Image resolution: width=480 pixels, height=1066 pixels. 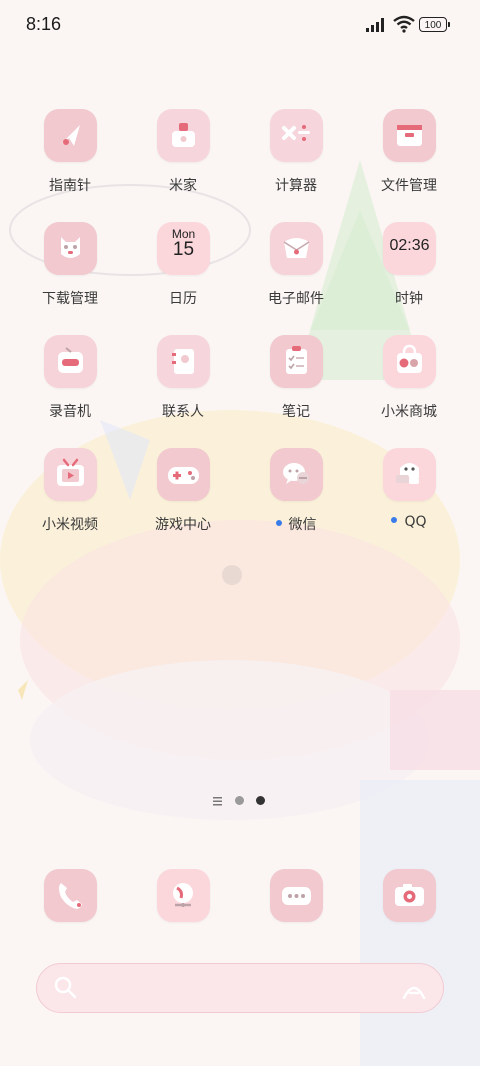 What do you see at coordinates (65, 987) in the screenshot?
I see `search-icon` at bounding box center [65, 987].